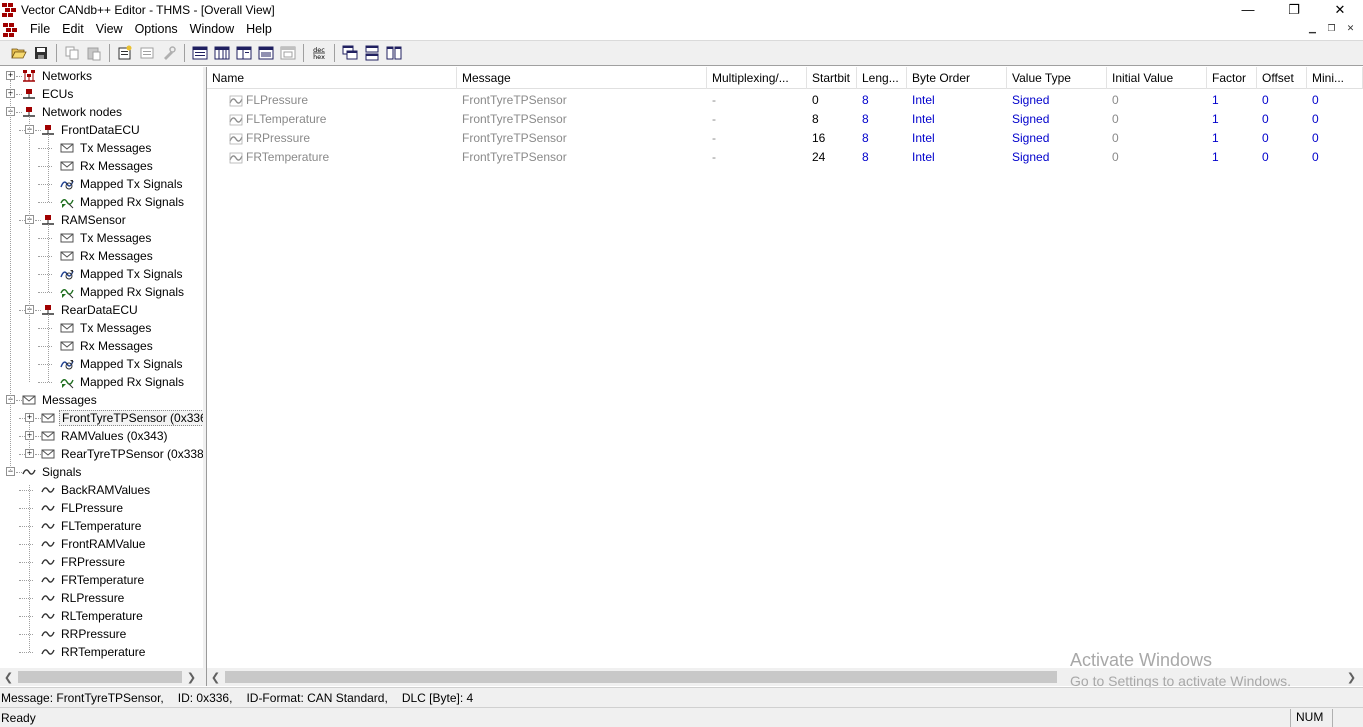 The image size is (1363, 727). Describe the element at coordinates (319, 53) in the screenshot. I see `dec-hex-toggle-icon: dec hex` at that location.